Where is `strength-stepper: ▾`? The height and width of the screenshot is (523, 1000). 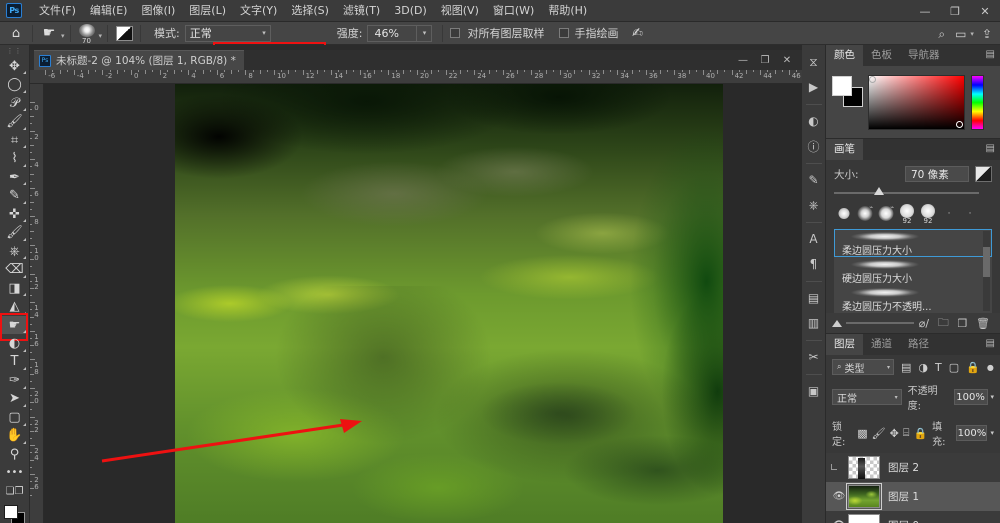 strength-stepper: ▾ is located at coordinates (425, 33).